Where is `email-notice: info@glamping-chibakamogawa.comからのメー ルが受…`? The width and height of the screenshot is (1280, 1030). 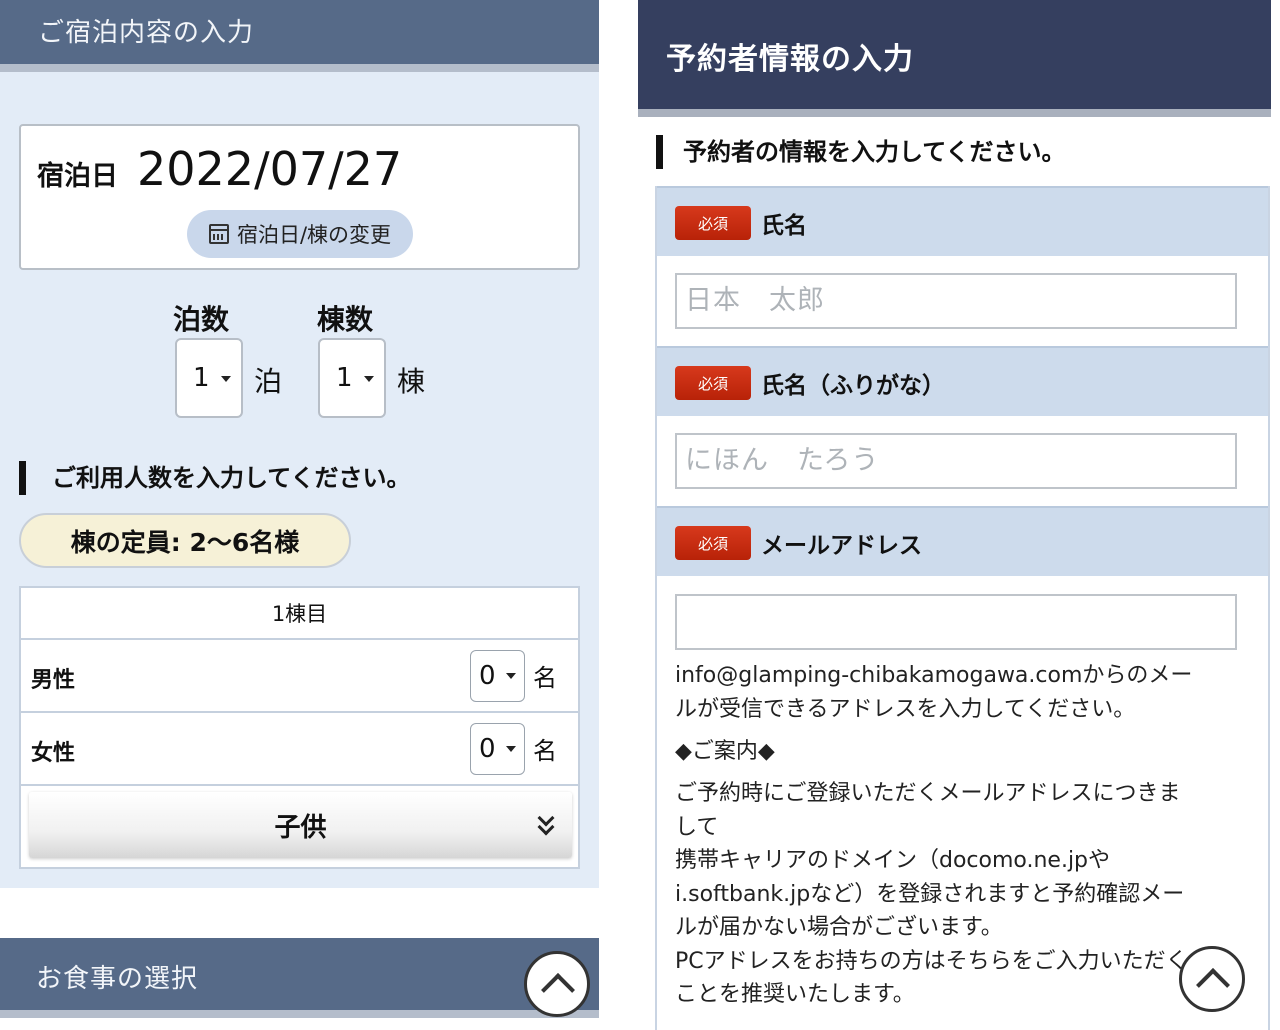 email-notice: info@glamping-chibakamogawa.comからのメー ルが受… is located at coordinates (955, 692).